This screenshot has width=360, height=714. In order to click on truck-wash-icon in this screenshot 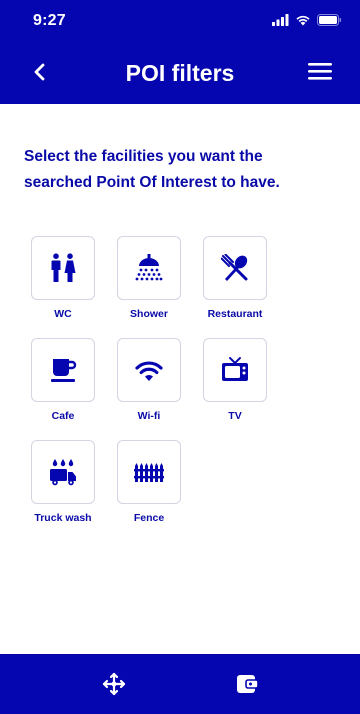, I will do `click(63, 472)`.